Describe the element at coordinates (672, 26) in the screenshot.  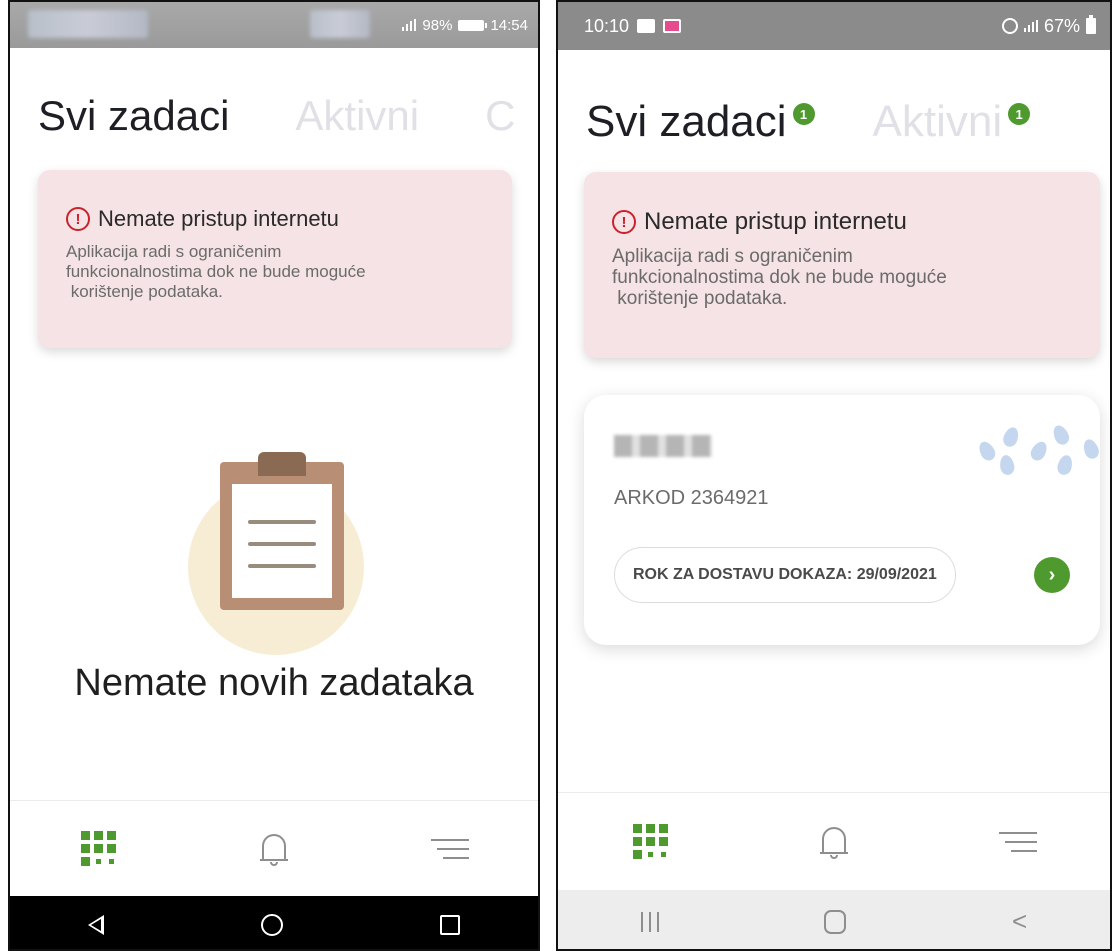
I see `gallery-icon` at that location.